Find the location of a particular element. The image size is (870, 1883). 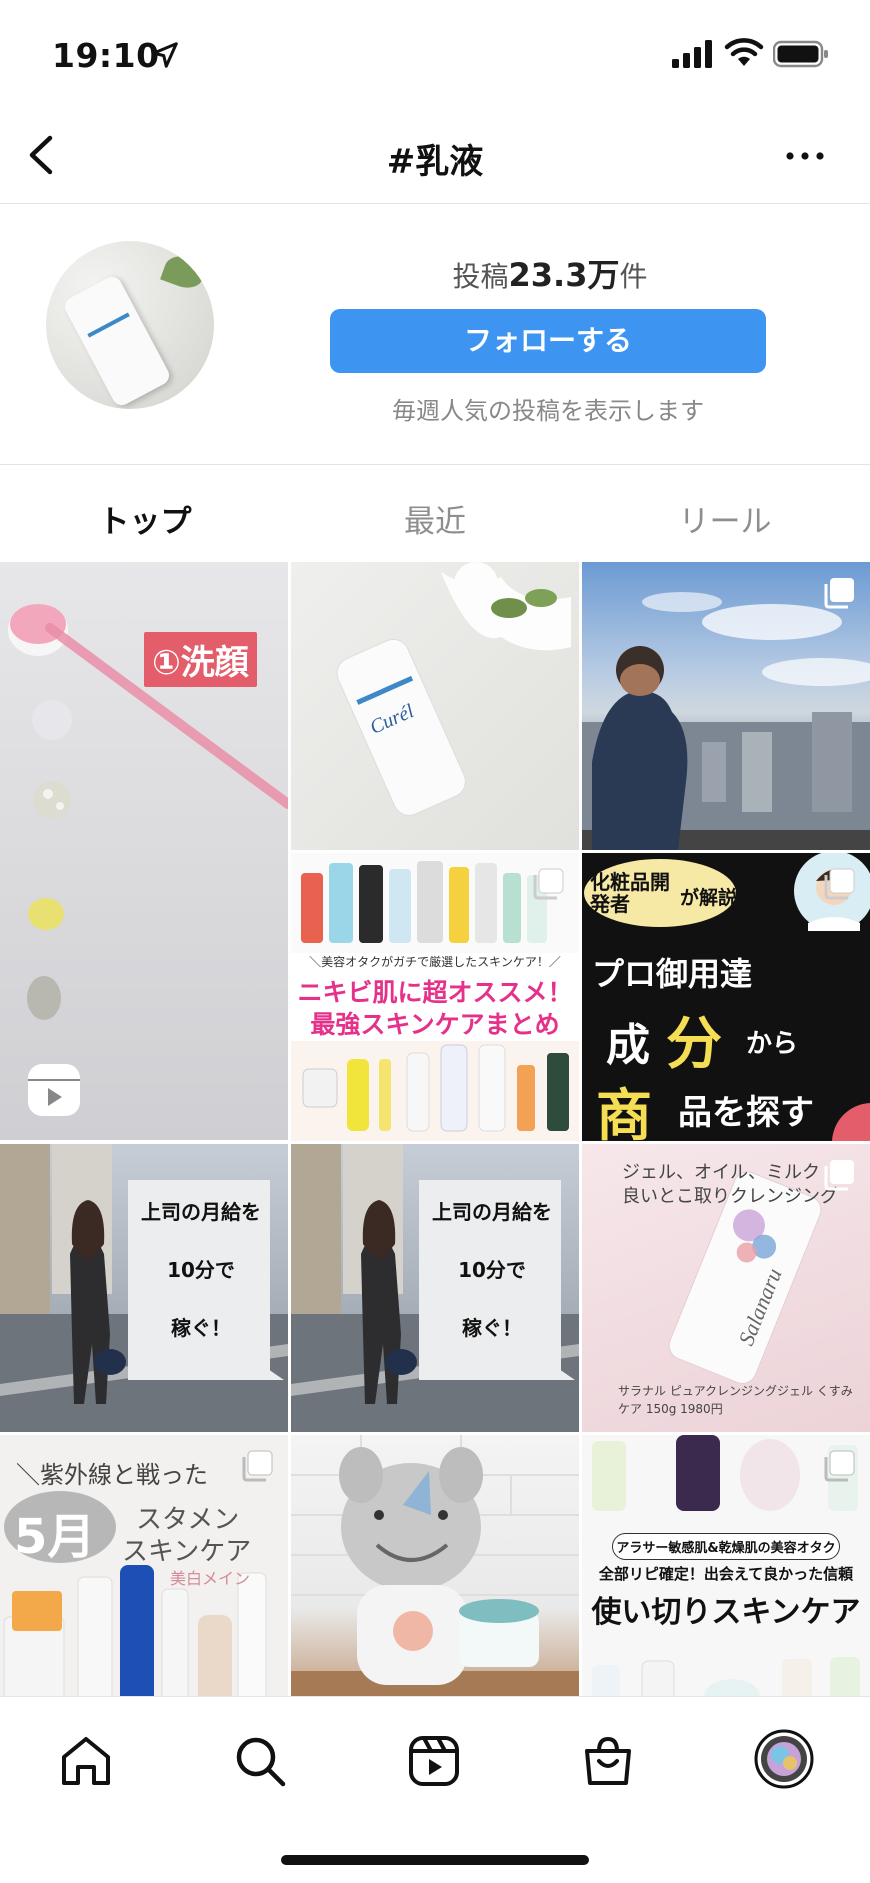

home-icon is located at coordinates (86, 1761).